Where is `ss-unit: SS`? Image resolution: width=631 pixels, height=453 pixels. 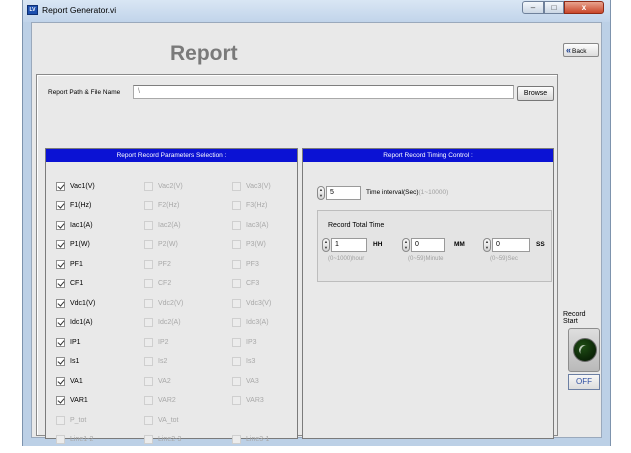
ss-unit: SS is located at coordinates (540, 244).